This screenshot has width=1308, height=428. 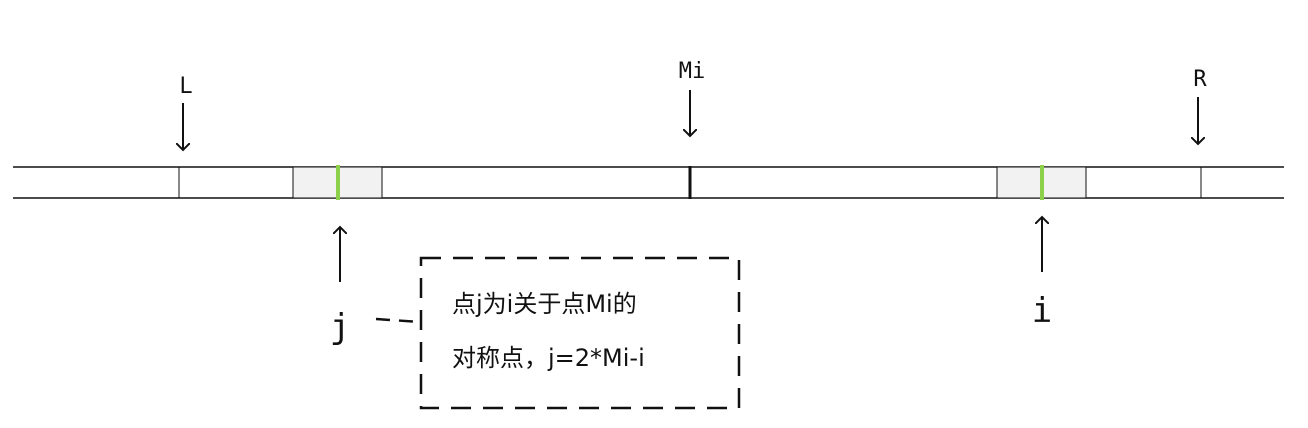 What do you see at coordinates (1042, 311) in the screenshot?
I see `i-label: i` at bounding box center [1042, 311].